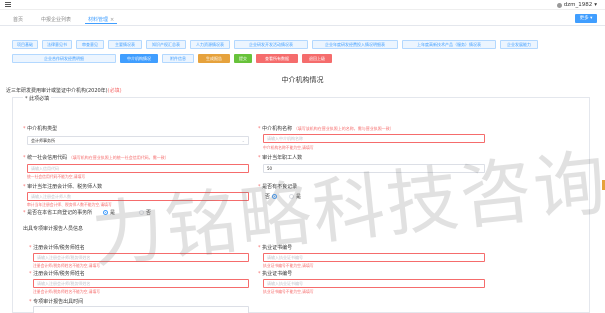 This screenshot has height=313, width=605. What do you see at coordinates (595, 5) in the screenshot?
I see `chevron-down-icon: ▾` at bounding box center [595, 5].